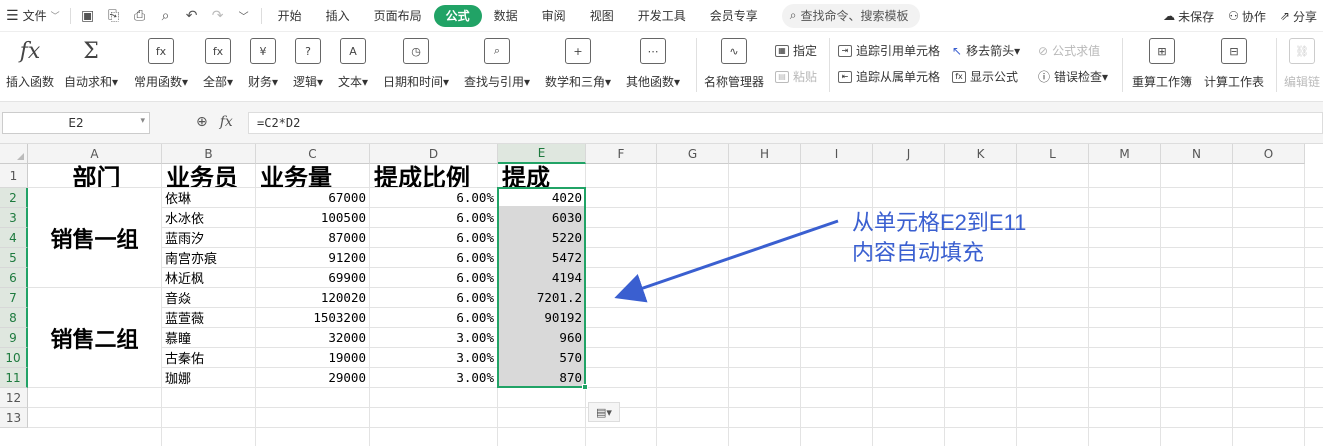 This screenshot has width=1323, height=446. I want to click on annotation-text: 从单元格E2到E11 内容自动填充, so click(939, 238).